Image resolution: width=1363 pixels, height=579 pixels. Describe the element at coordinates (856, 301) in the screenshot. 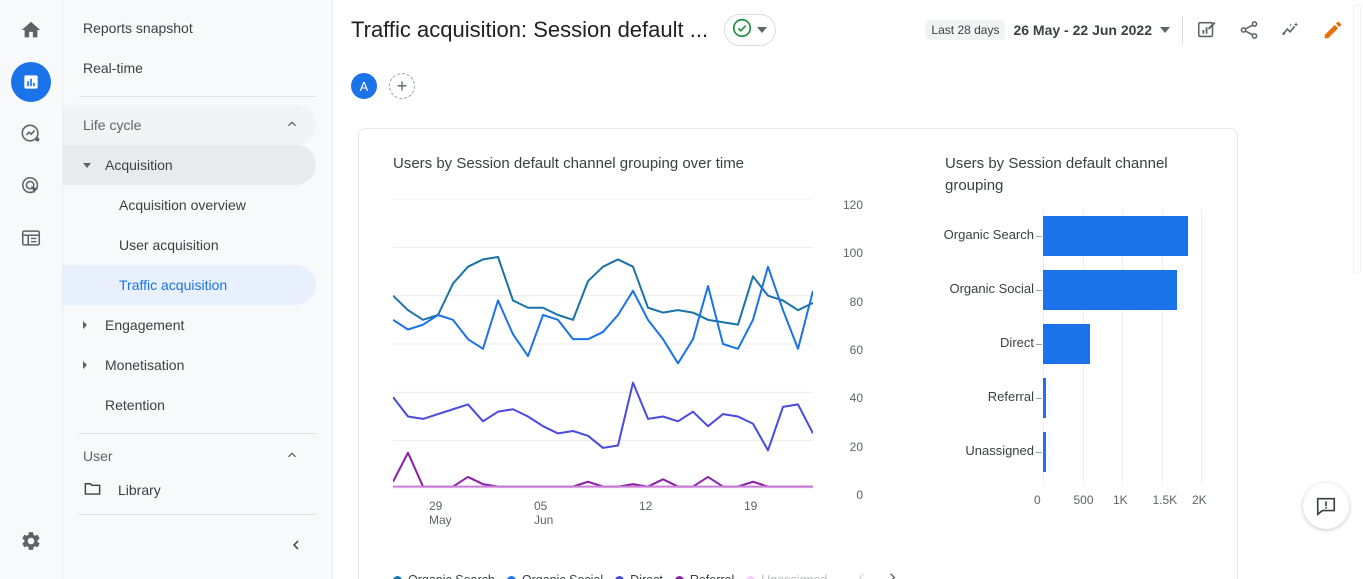

I see `y-axis-tick-label: 80` at that location.